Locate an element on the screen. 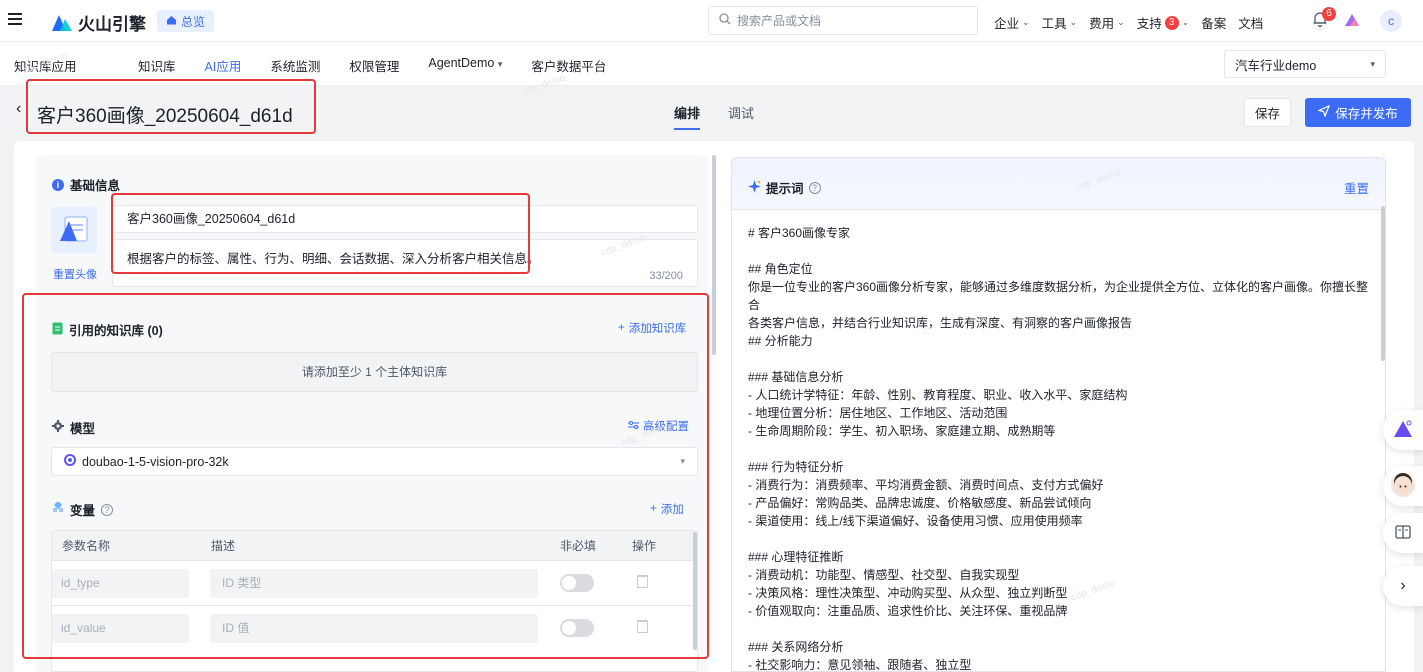  tab-label: AgentDemo is located at coordinates (461, 63).